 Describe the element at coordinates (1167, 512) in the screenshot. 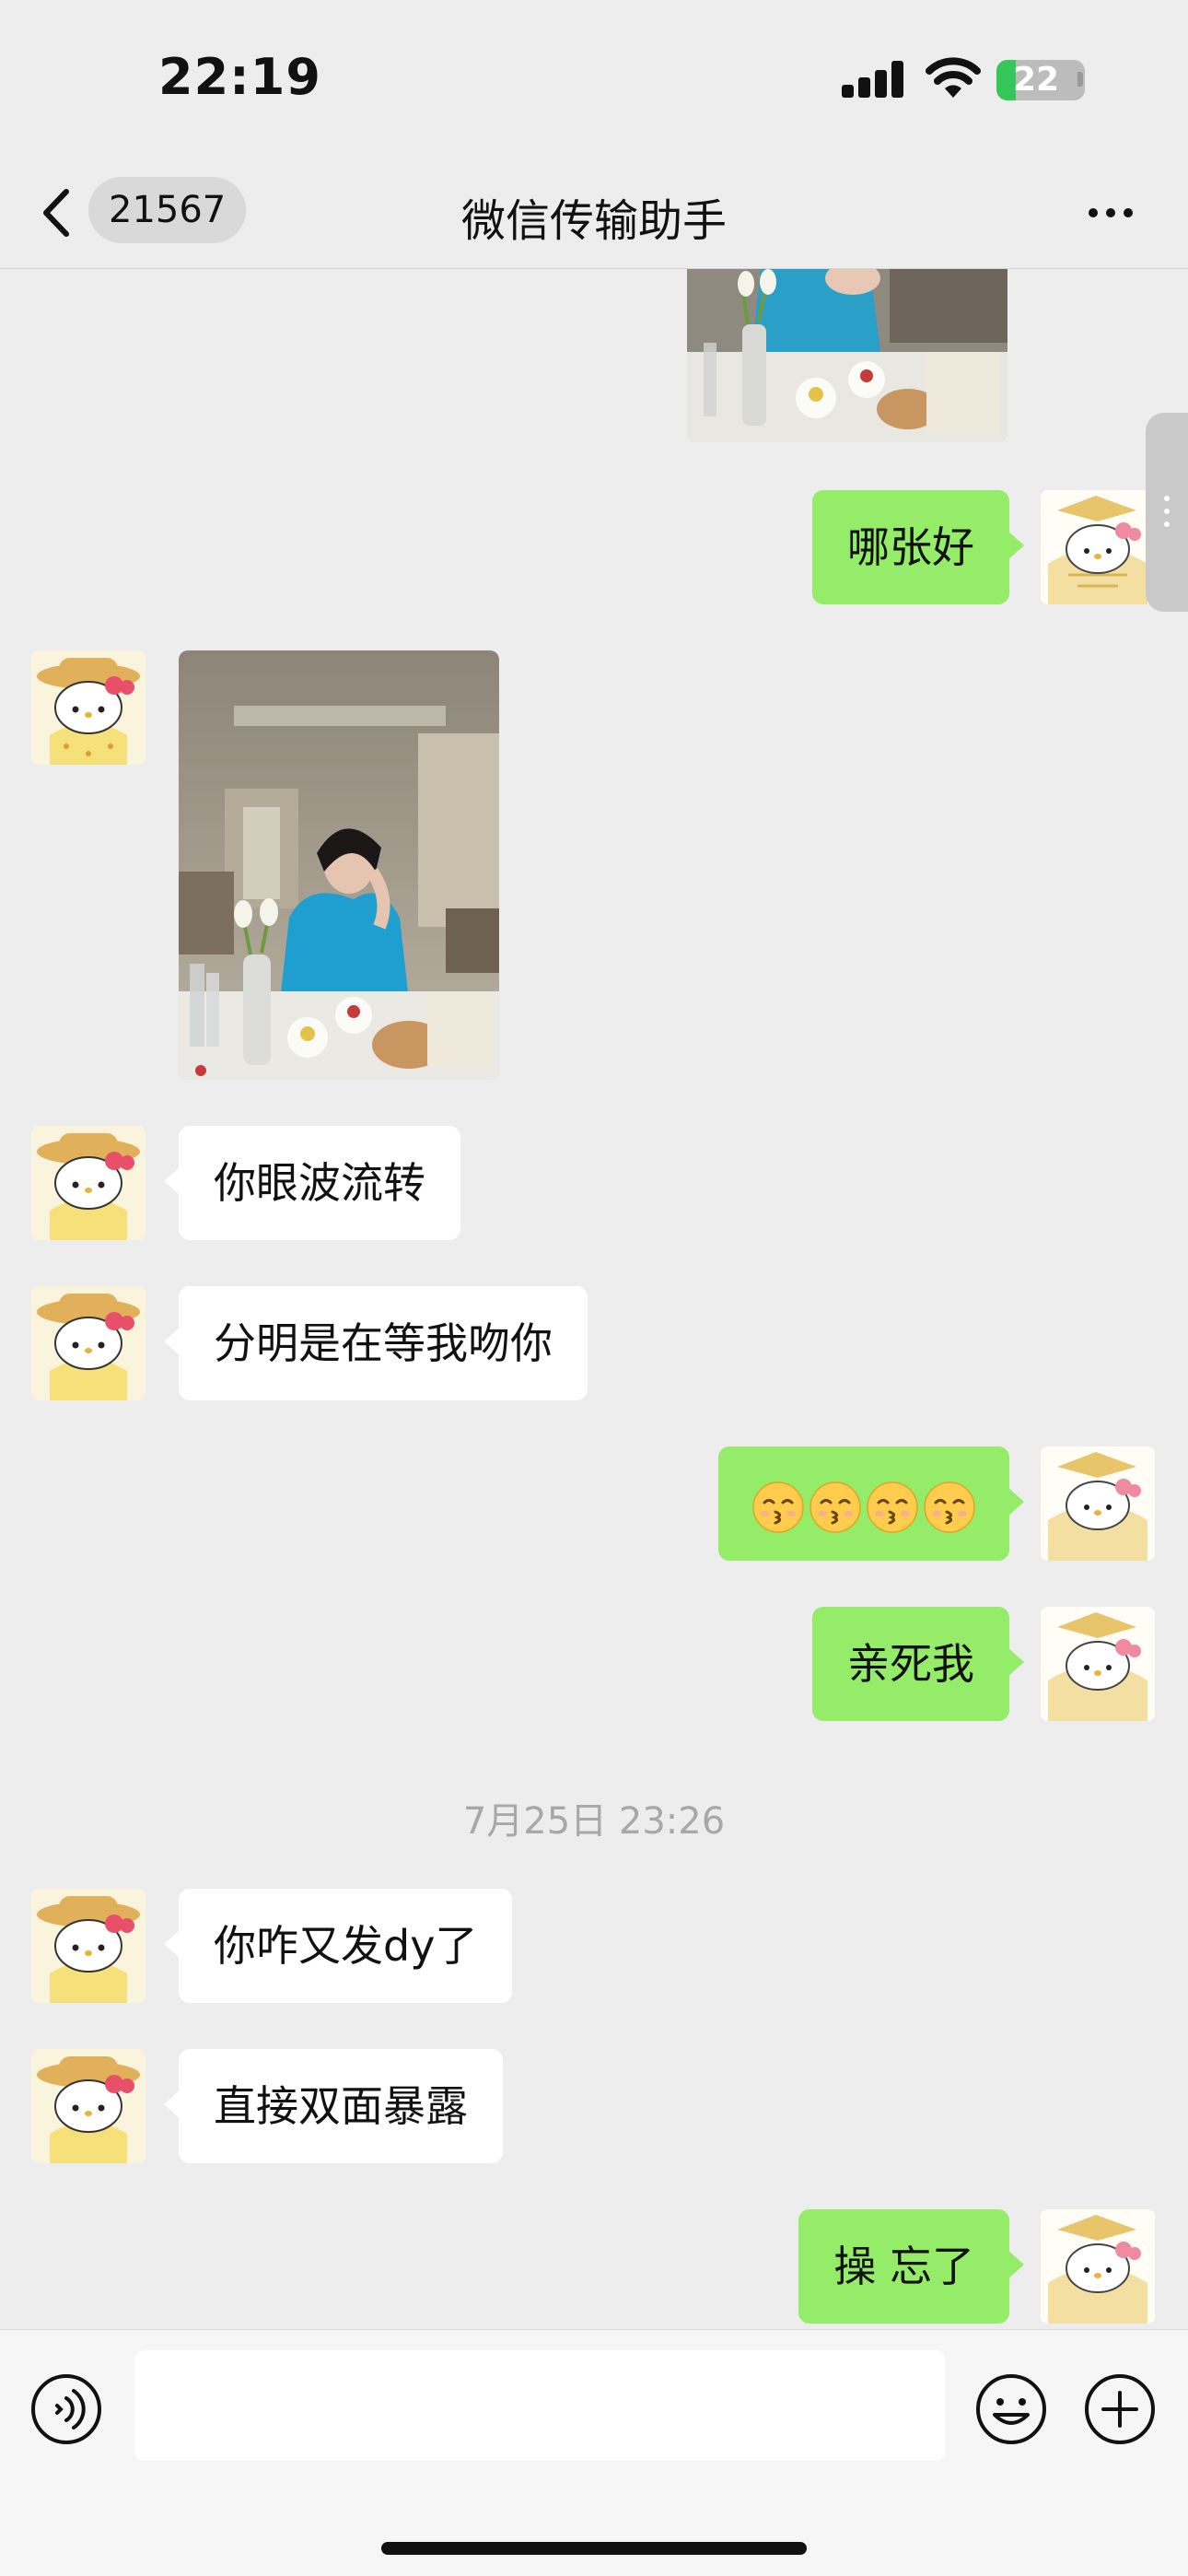

I see `floating-side-handle` at that location.